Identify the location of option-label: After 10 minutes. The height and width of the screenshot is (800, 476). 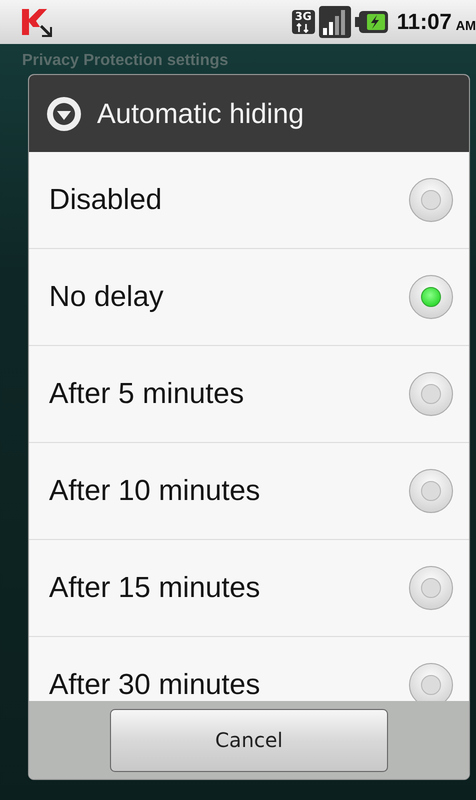
(154, 491).